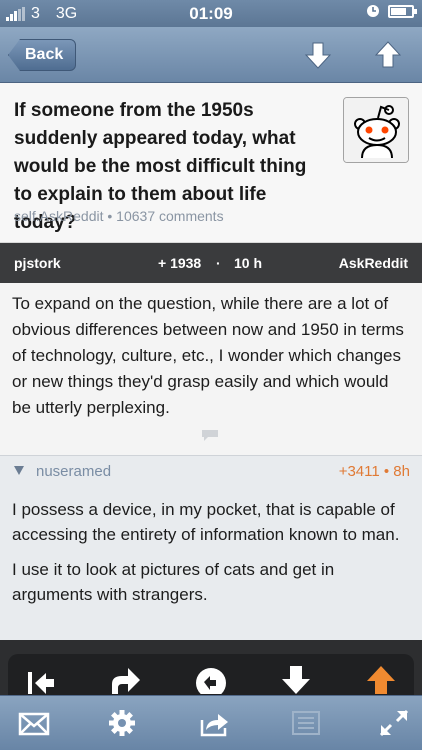 This screenshot has height=750, width=422. What do you see at coordinates (73, 471) in the screenshot?
I see `comment-author: nuseramed` at bounding box center [73, 471].